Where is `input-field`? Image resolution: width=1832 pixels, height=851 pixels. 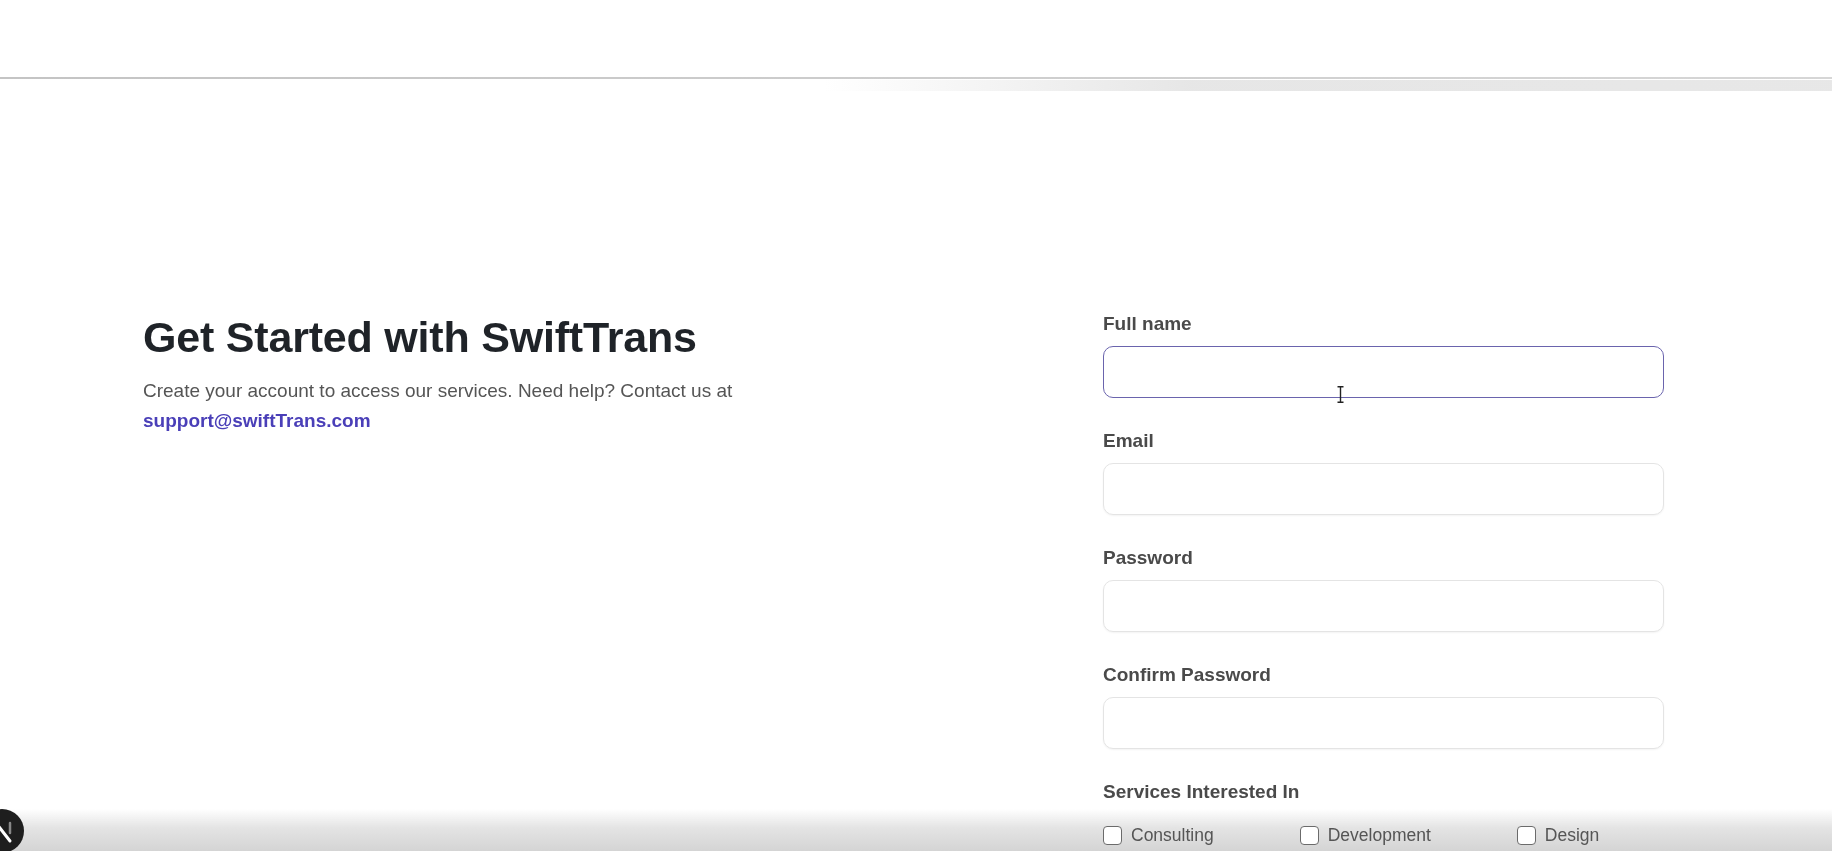
input-field is located at coordinates (1383, 372).